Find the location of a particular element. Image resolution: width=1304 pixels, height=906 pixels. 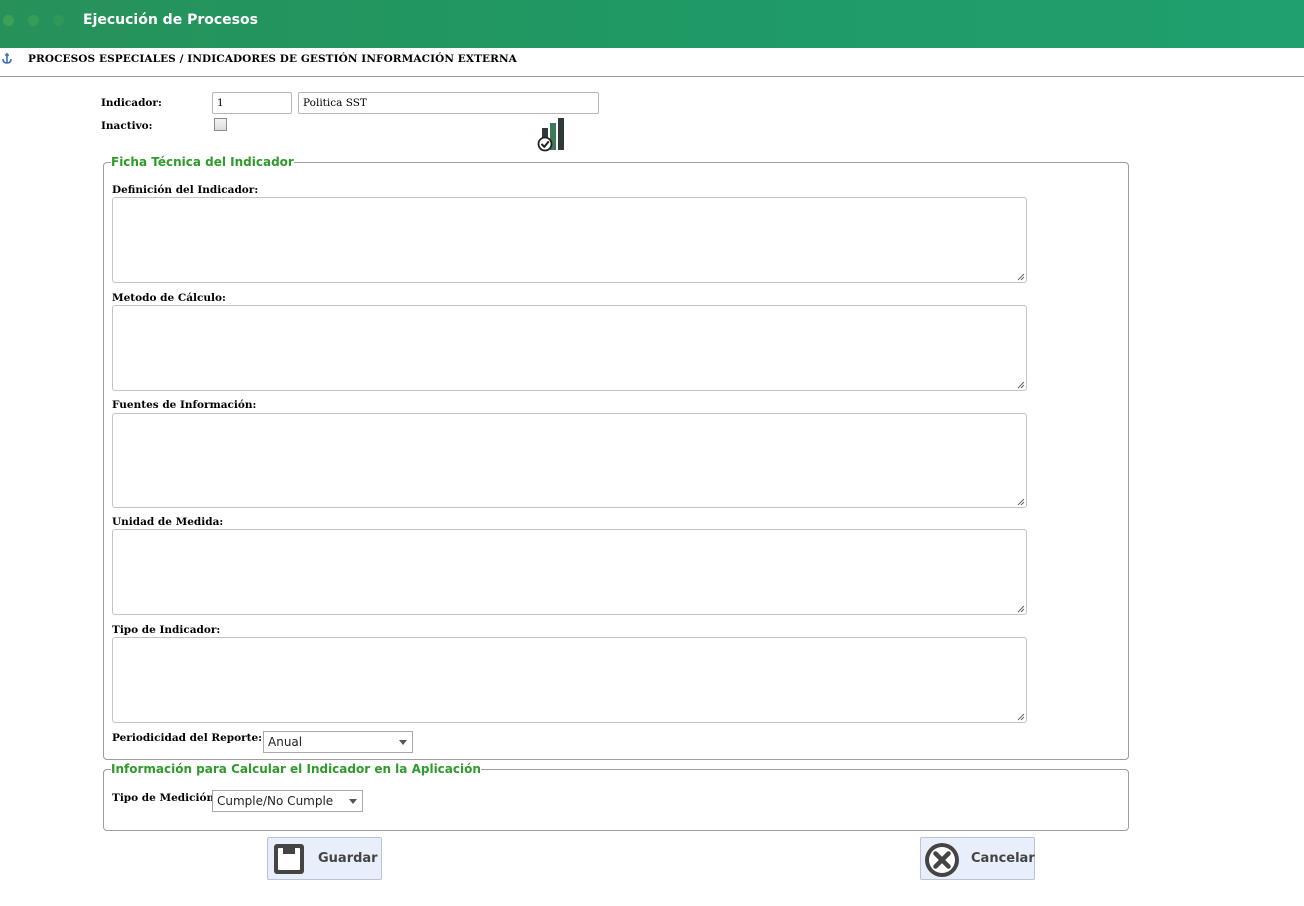

save-button: Guardar is located at coordinates (324, 858).